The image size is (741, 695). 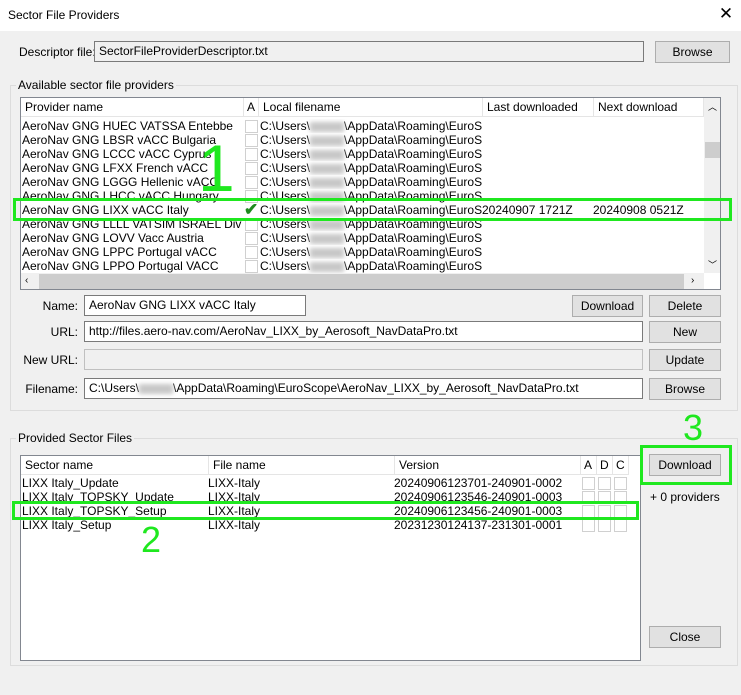 I want to click on sector-version: 20240906123701-240901-0002, so click(x=478, y=483).